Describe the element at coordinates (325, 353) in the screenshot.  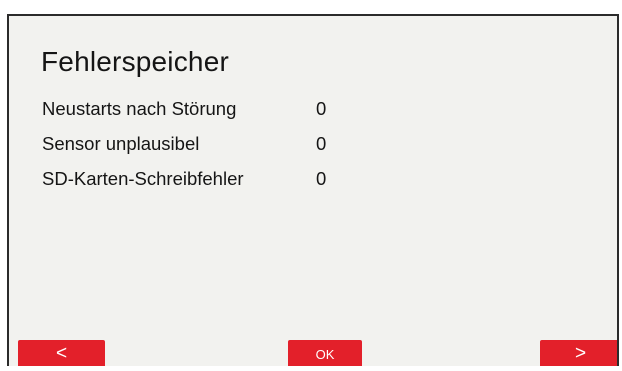
I see `ok-button: OK` at that location.